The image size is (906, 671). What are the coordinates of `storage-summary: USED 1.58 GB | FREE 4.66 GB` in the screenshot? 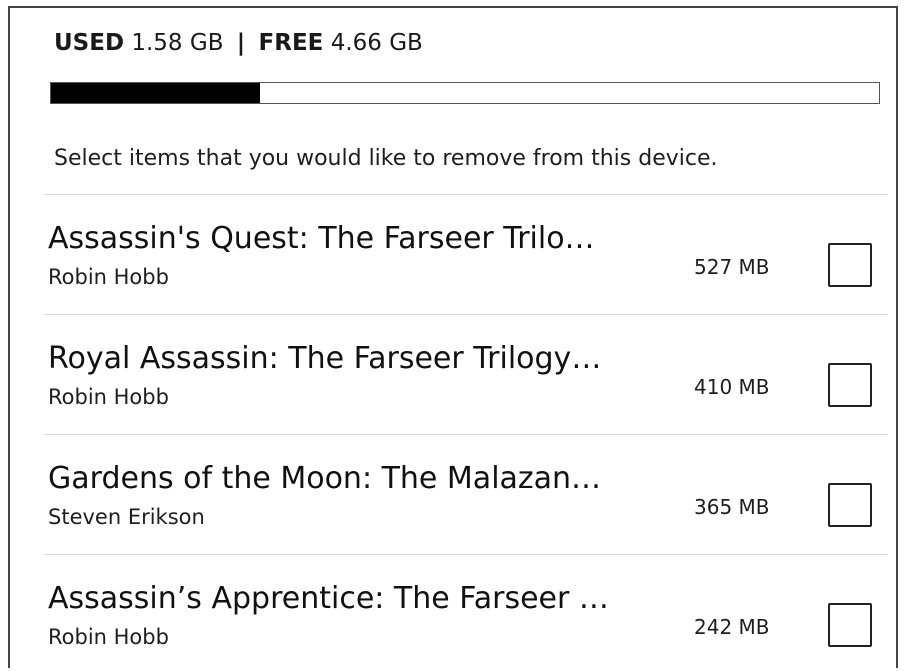 It's located at (238, 43).